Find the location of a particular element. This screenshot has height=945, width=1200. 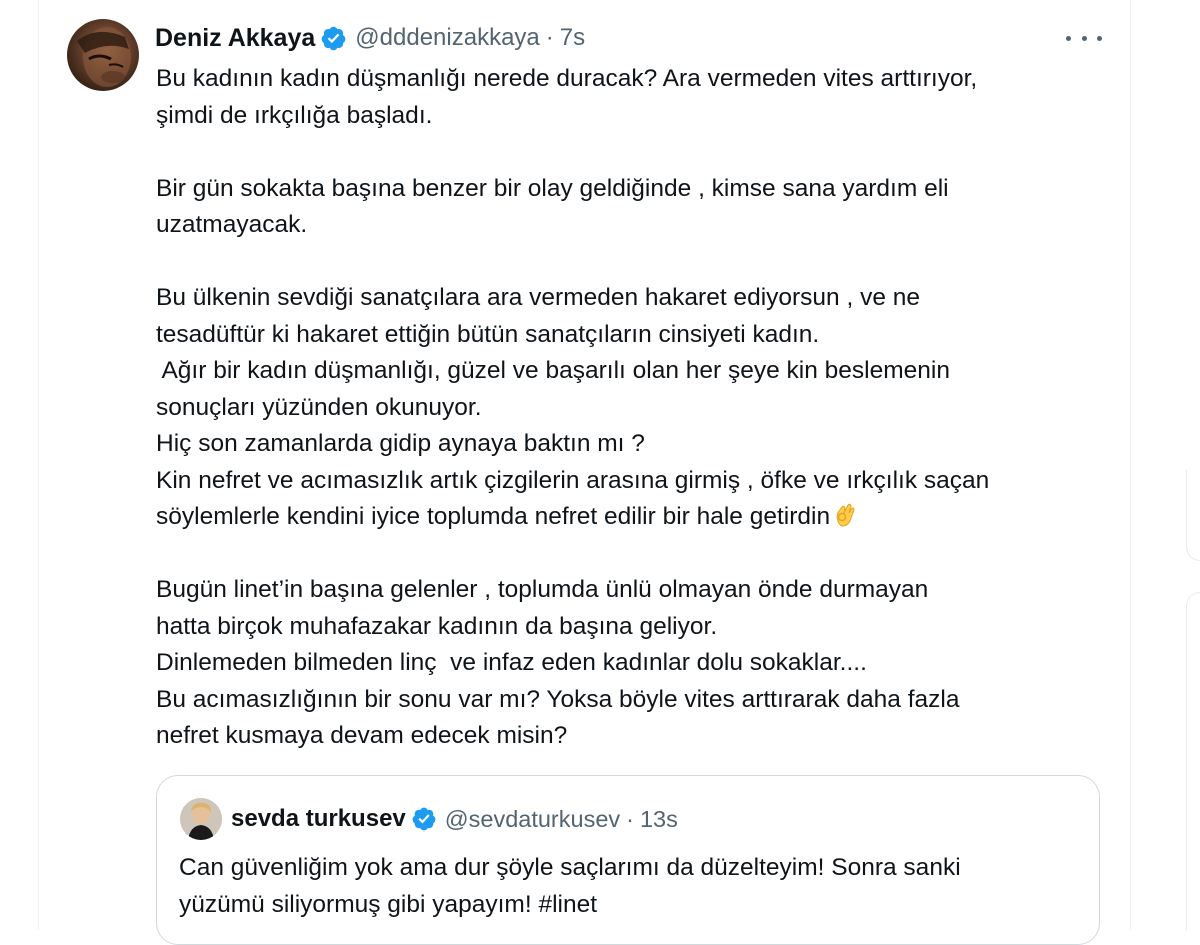

timeline-column-border-left is located at coordinates (38, 465).